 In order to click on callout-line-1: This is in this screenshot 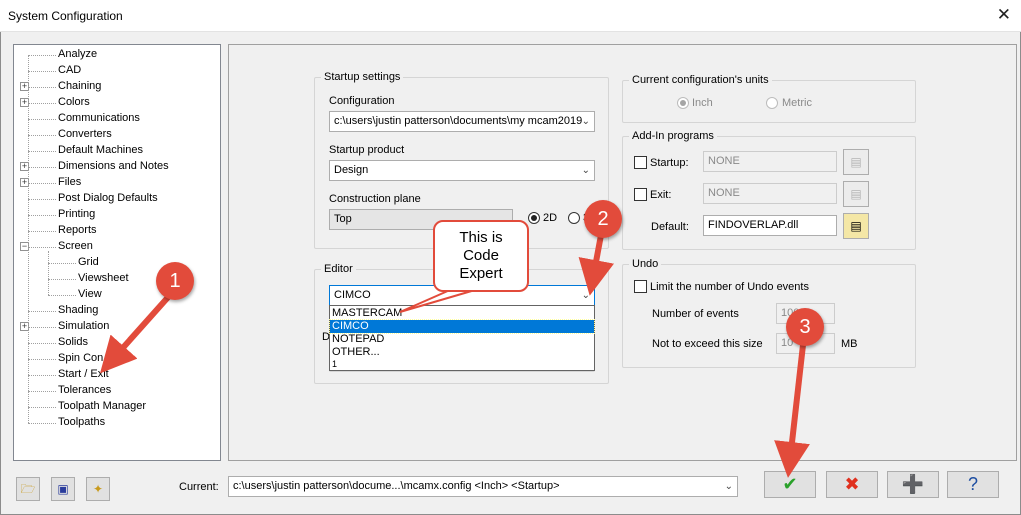, I will do `click(481, 237)`.